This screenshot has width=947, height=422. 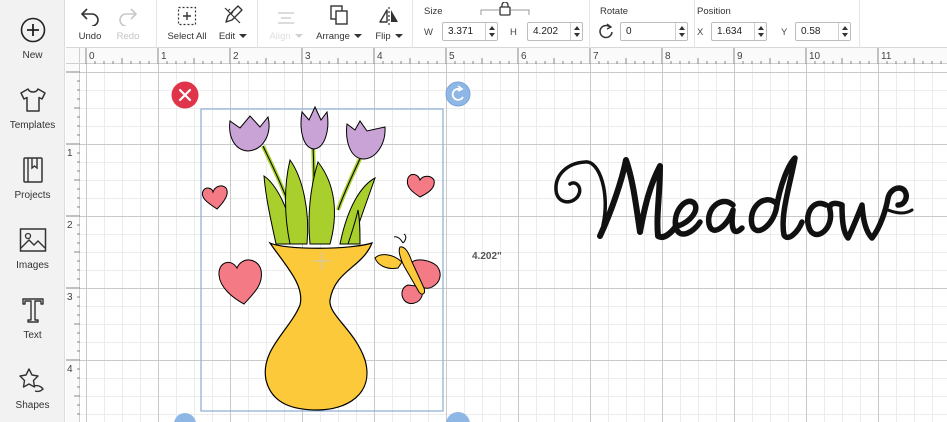 I want to click on sidebar-item-label: Text, so click(x=32, y=335).